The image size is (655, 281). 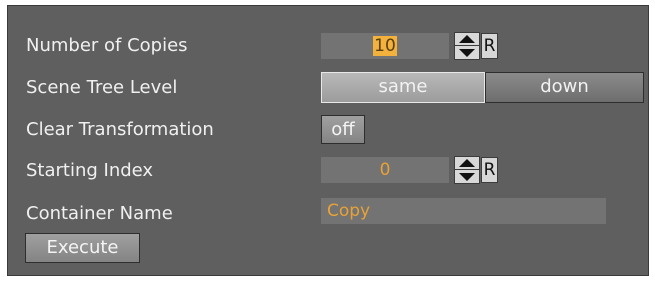 What do you see at coordinates (564, 87) in the screenshot?
I see `scene-tree-down-option: down` at bounding box center [564, 87].